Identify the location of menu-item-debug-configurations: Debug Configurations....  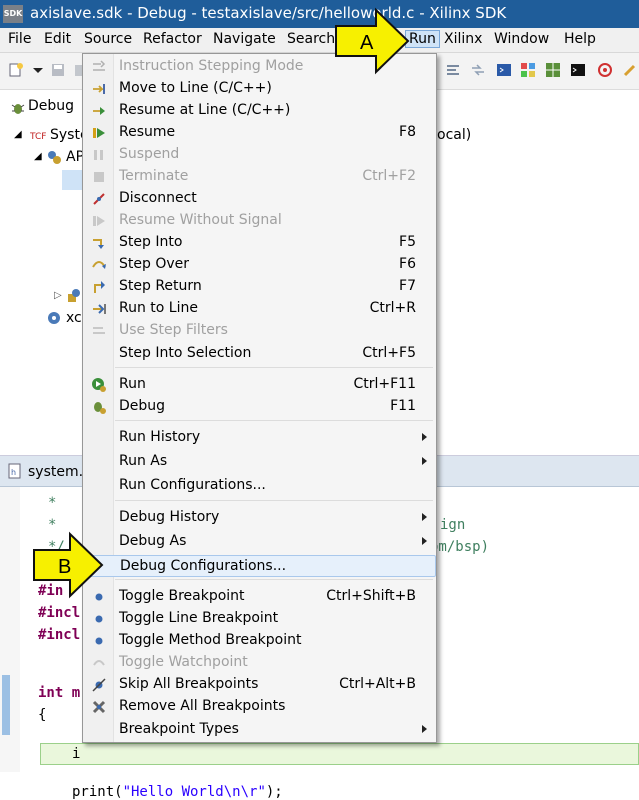
(259, 566).